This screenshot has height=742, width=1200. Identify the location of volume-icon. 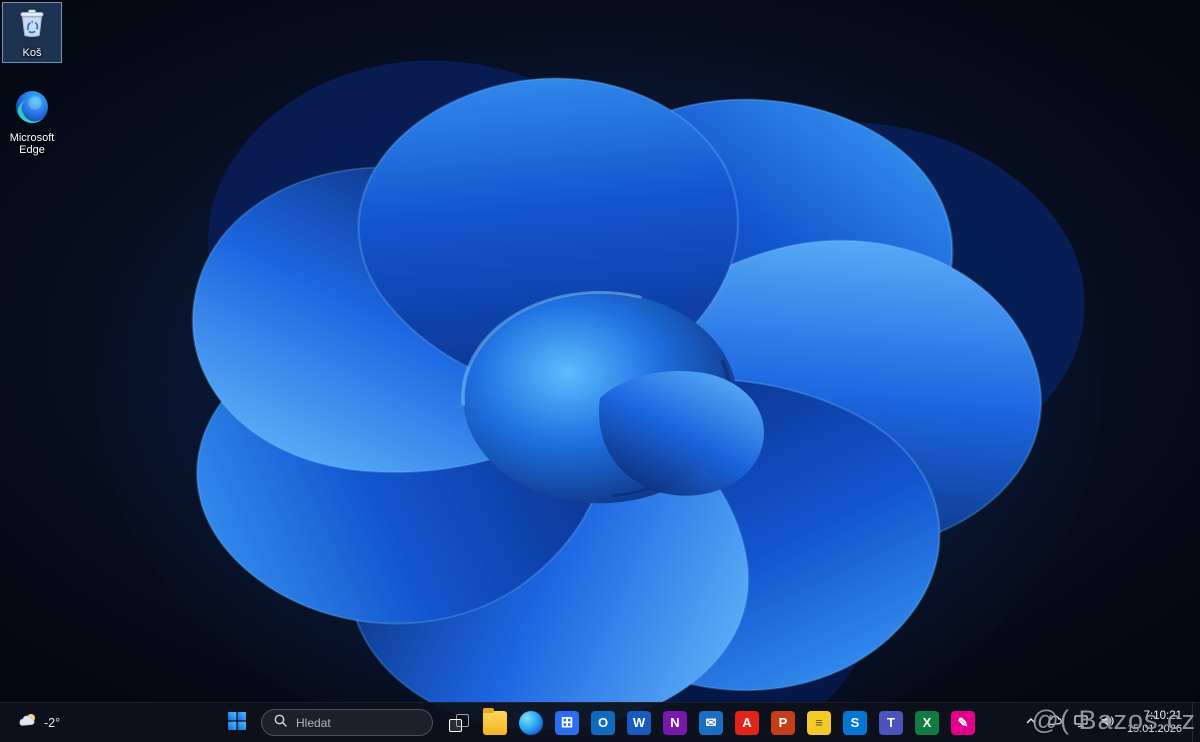
(1107, 722).